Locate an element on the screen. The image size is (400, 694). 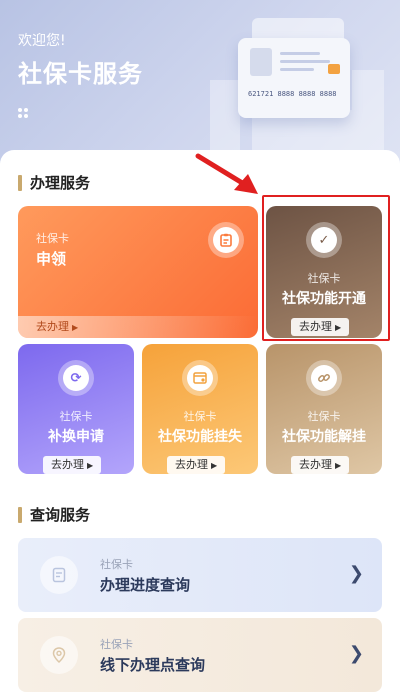
unlink-icon is located at coordinates (324, 378).